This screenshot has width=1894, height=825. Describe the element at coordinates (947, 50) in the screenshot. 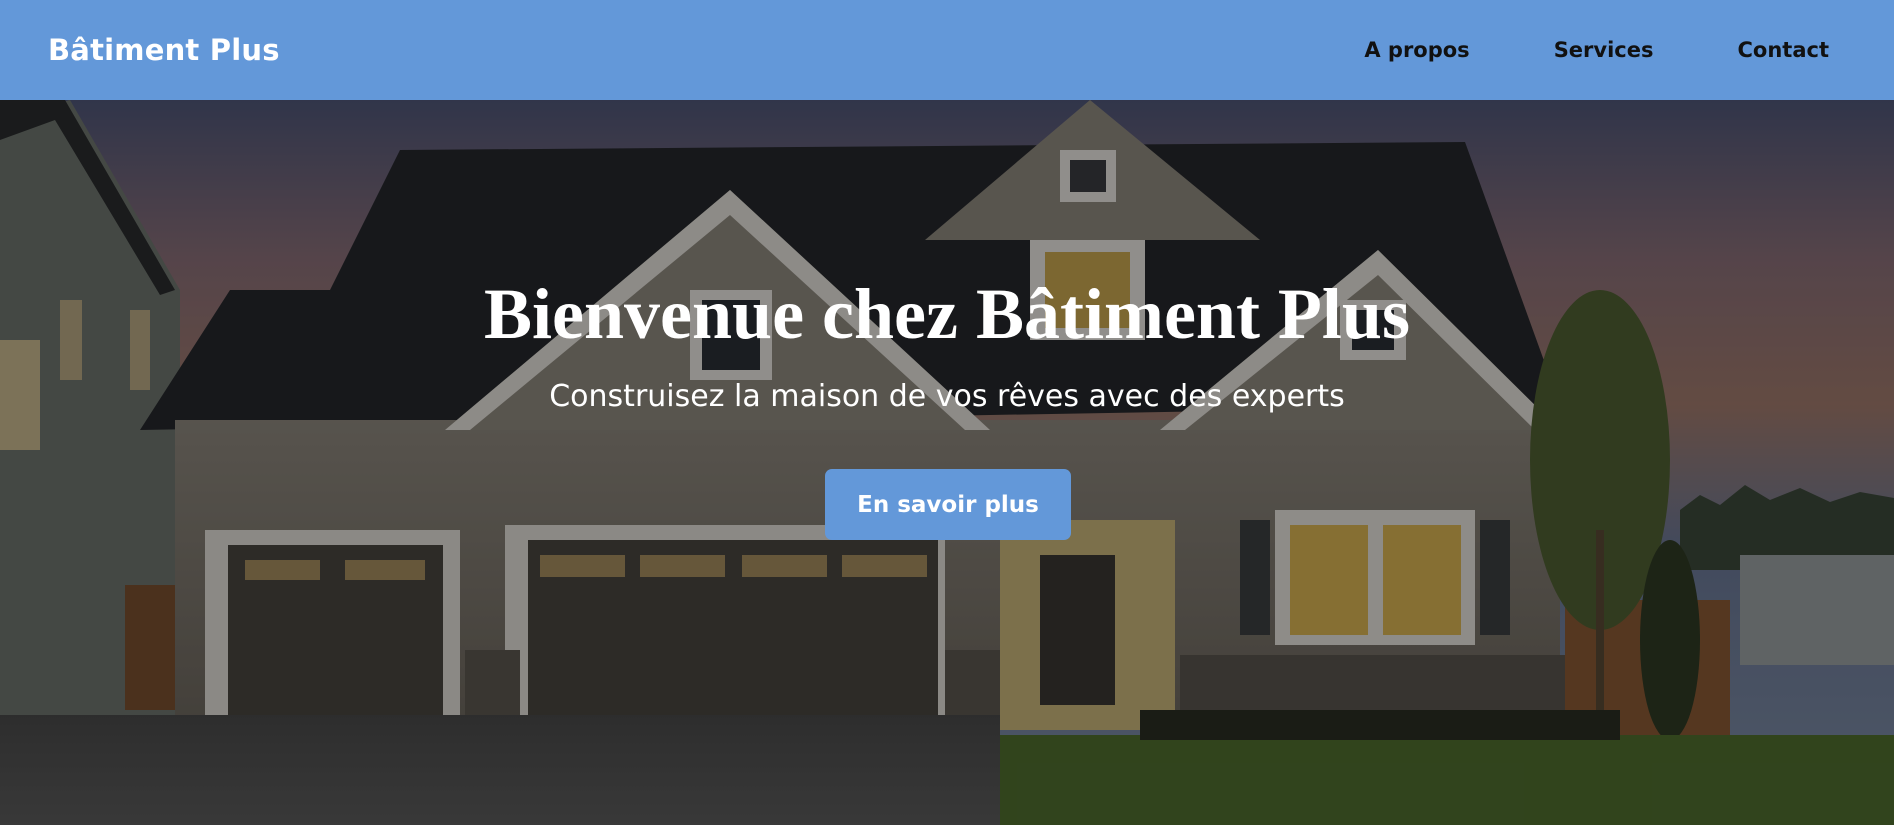

I see `navbar: Bâtiment Plus A propos Services Contact` at that location.